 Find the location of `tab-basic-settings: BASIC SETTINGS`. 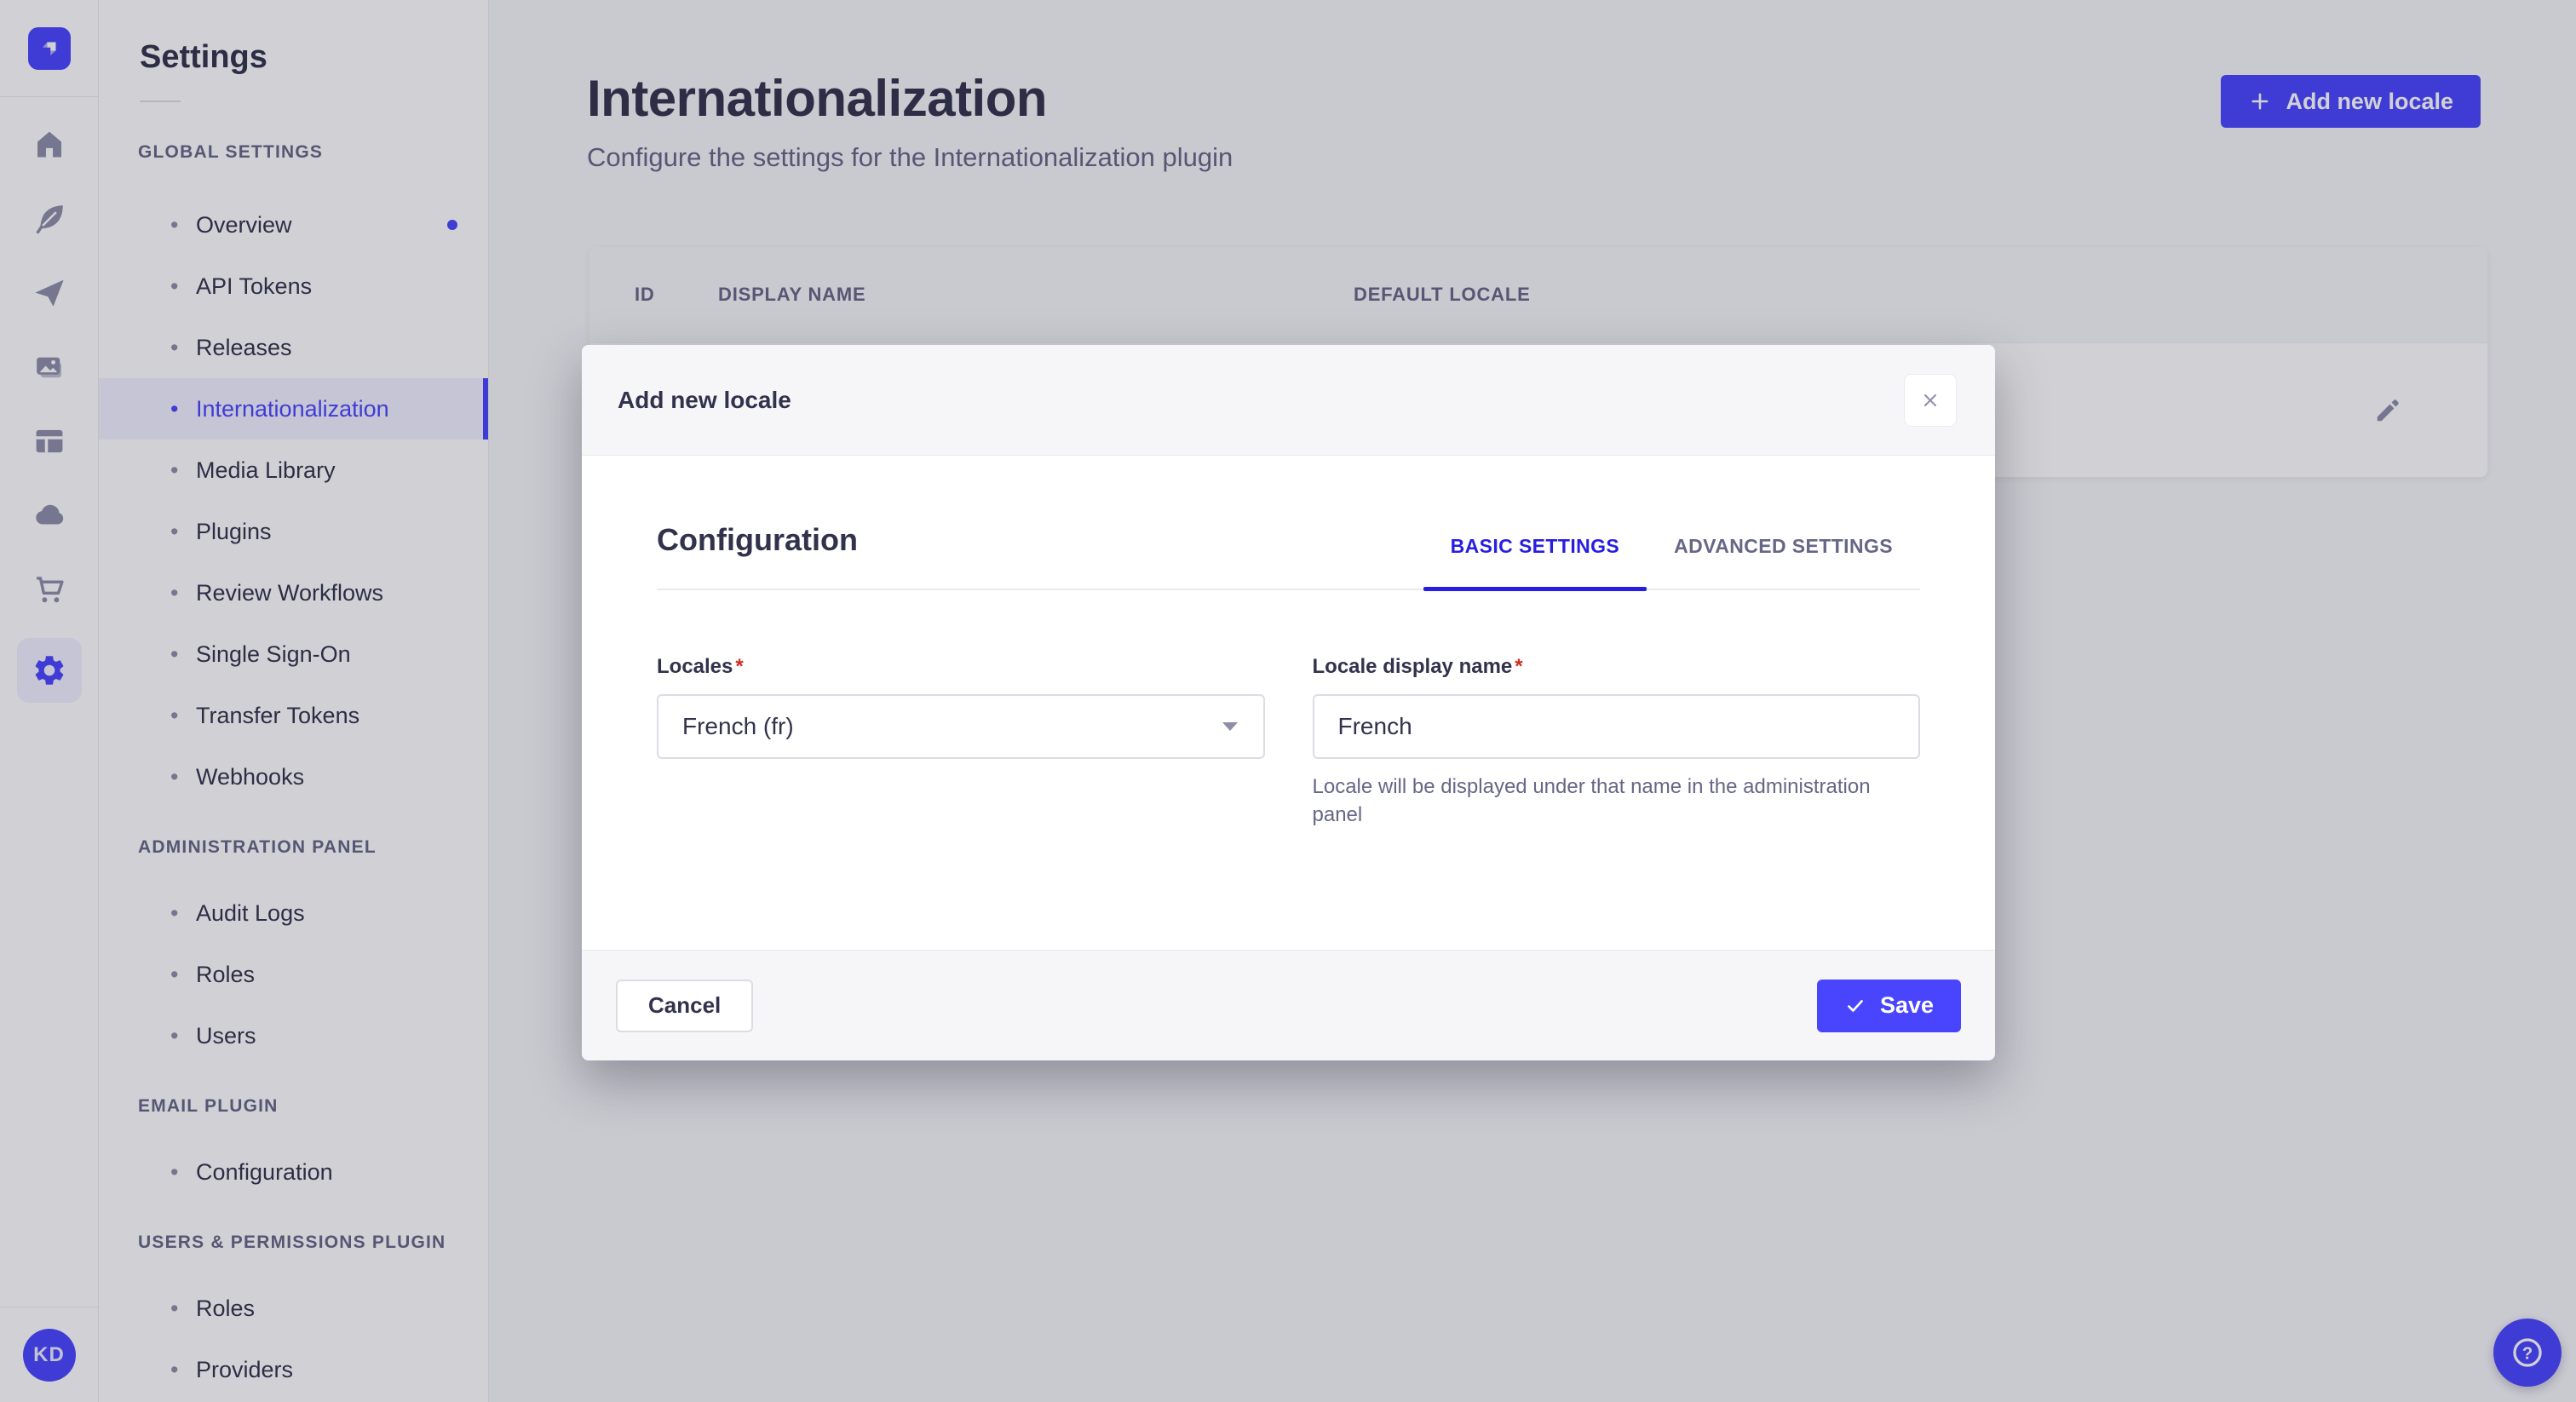

tab-basic-settings: BASIC SETTINGS is located at coordinates (1535, 563).